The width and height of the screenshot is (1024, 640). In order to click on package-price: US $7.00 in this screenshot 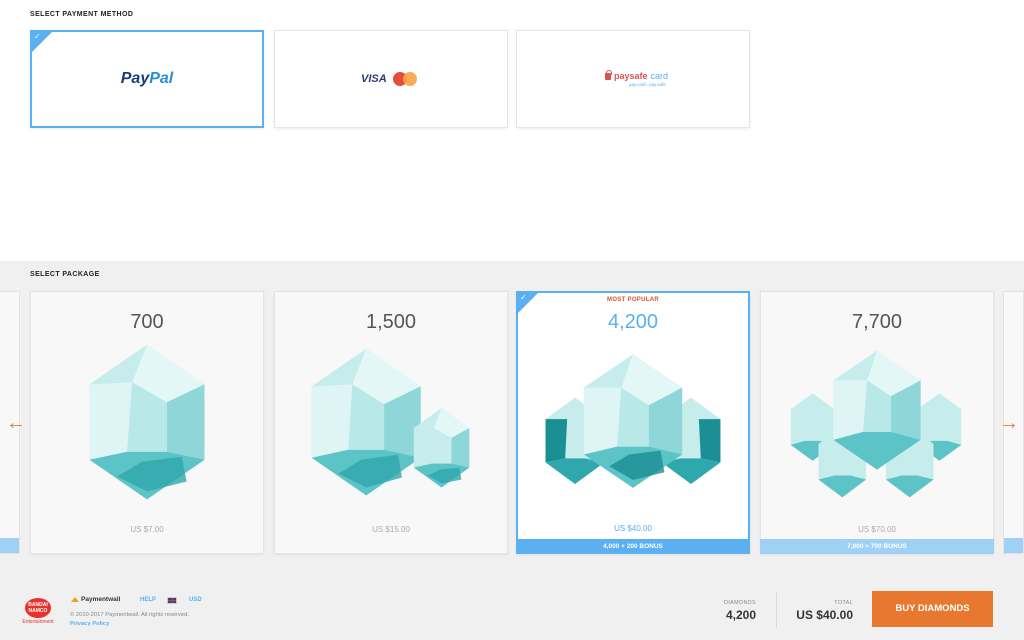, I will do `click(147, 529)`.